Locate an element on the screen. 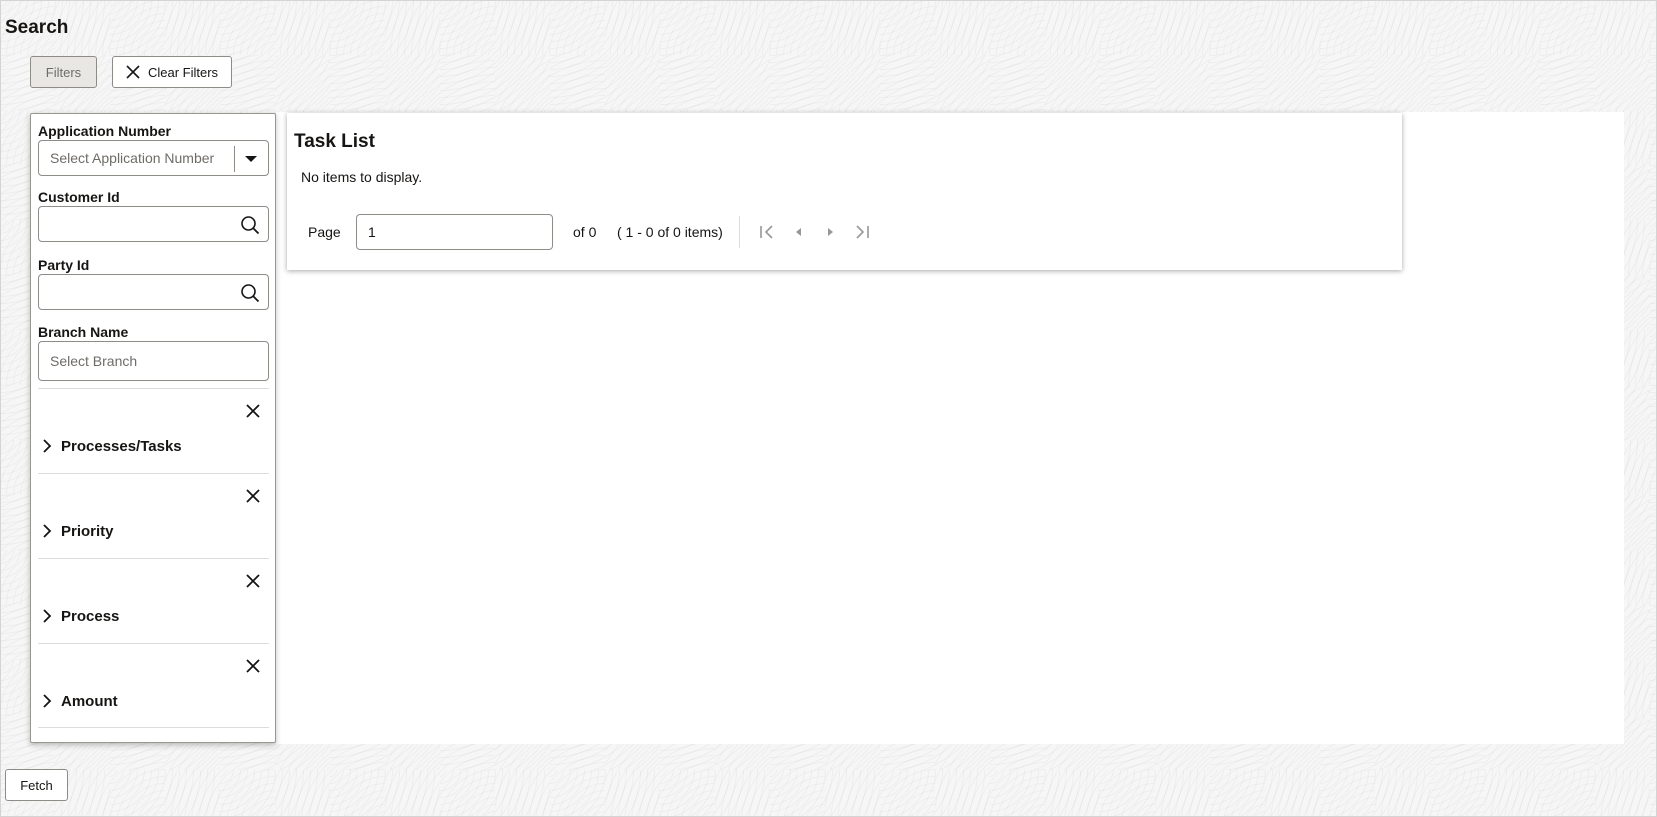 This screenshot has height=817, width=1657. fetch-button-label: Fetch is located at coordinates (36, 785).